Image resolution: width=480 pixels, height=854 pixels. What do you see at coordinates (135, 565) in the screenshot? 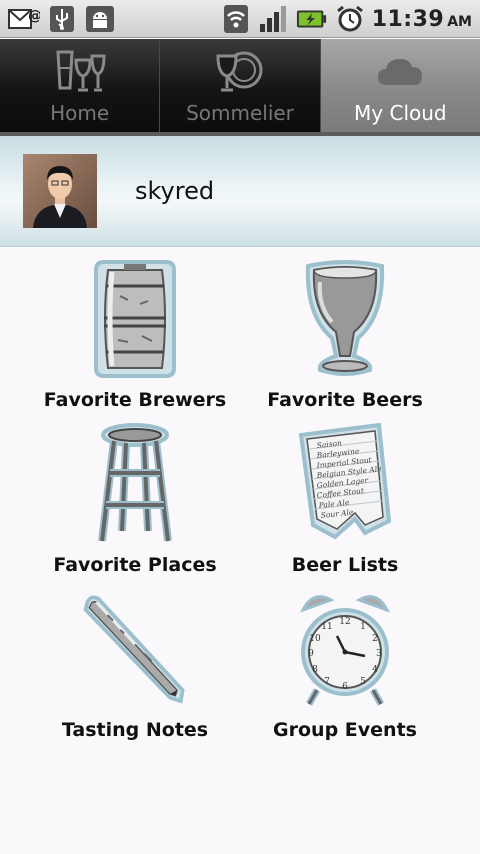
I see `favorite-places-label: Favorite Places` at bounding box center [135, 565].